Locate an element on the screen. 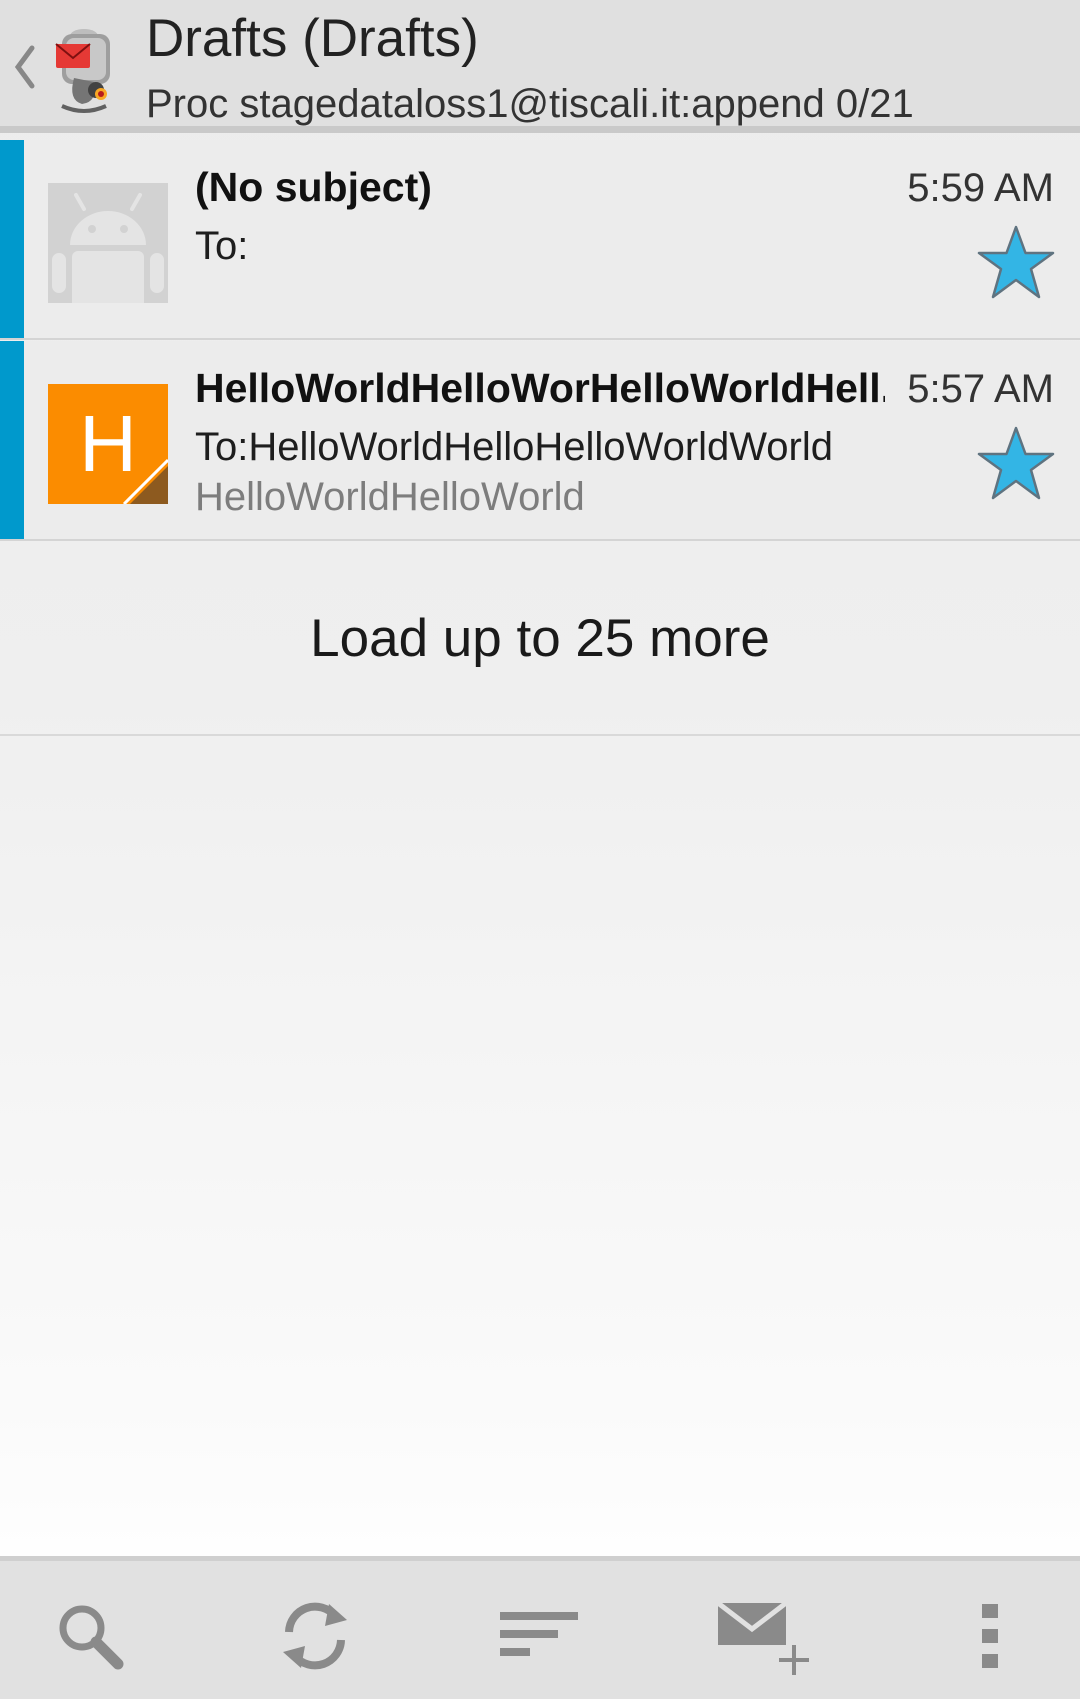 Image resolution: width=1080 pixels, height=1699 pixels. load-more-label: Load up to 25 more is located at coordinates (540, 638).